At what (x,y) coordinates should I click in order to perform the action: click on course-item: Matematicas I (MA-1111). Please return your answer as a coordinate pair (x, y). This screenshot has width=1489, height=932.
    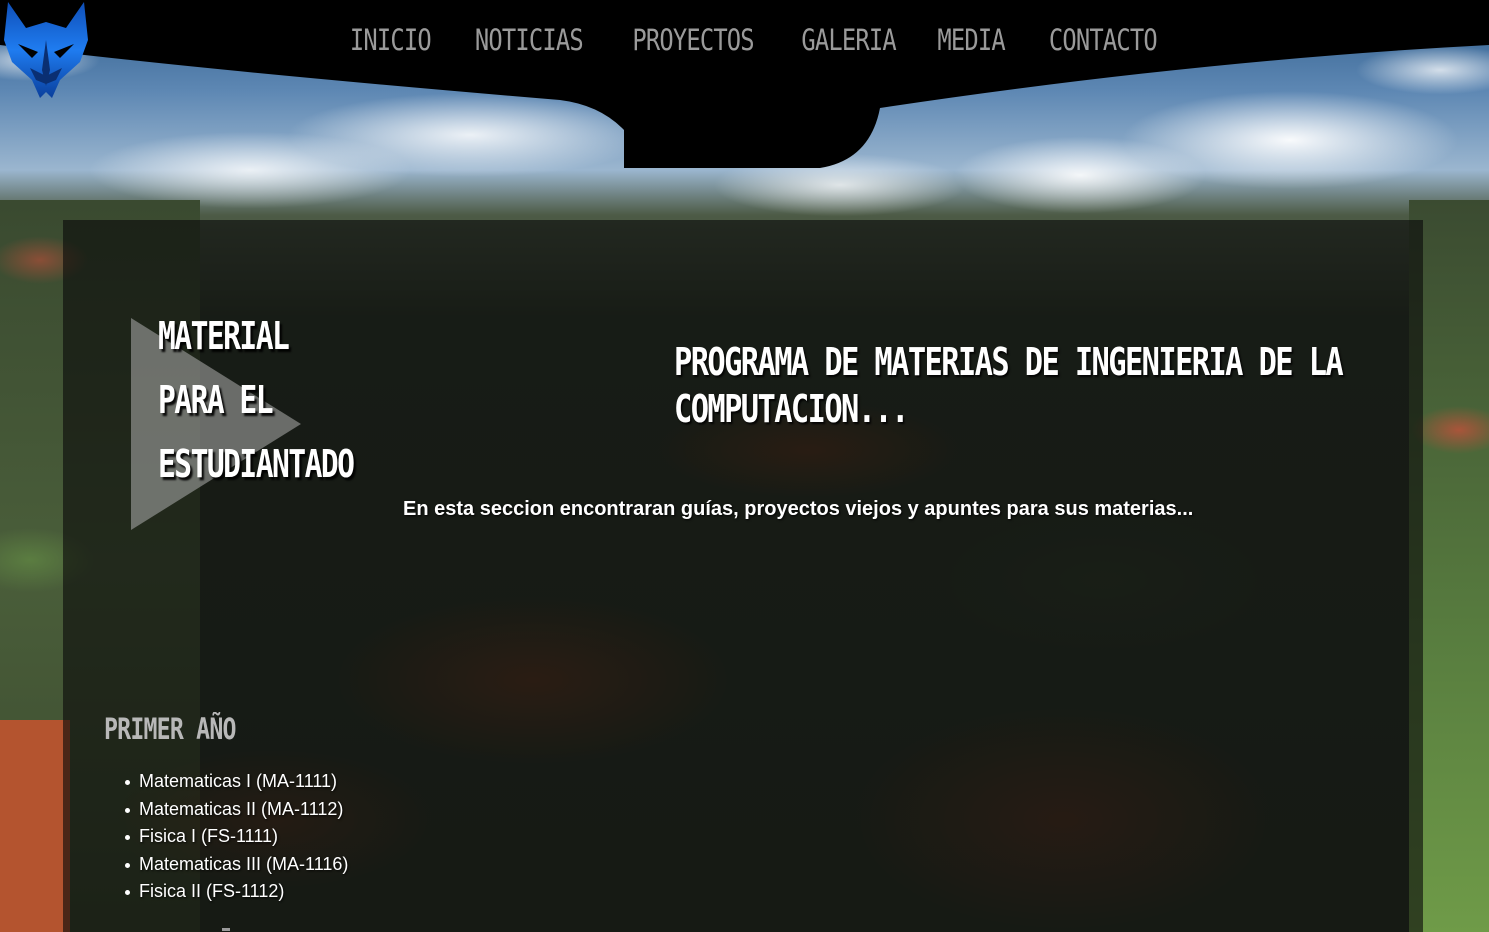
    Looking at the image, I should click on (236, 782).